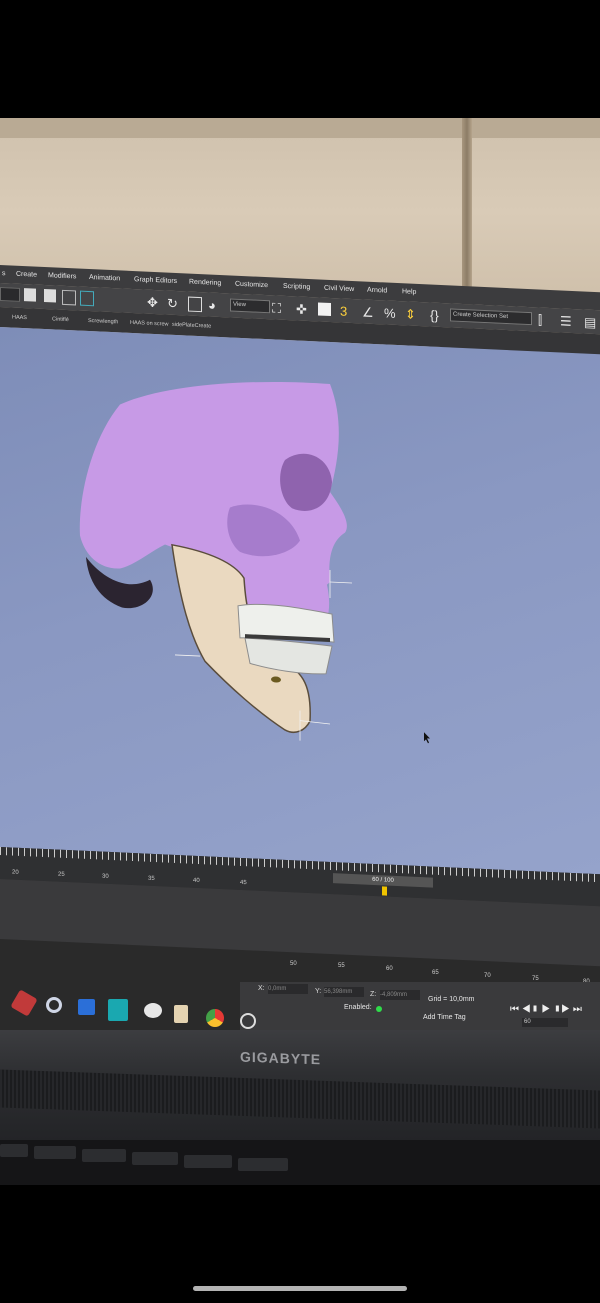  What do you see at coordinates (87, 298) in the screenshot?
I see `window-crossing-icon` at bounding box center [87, 298].